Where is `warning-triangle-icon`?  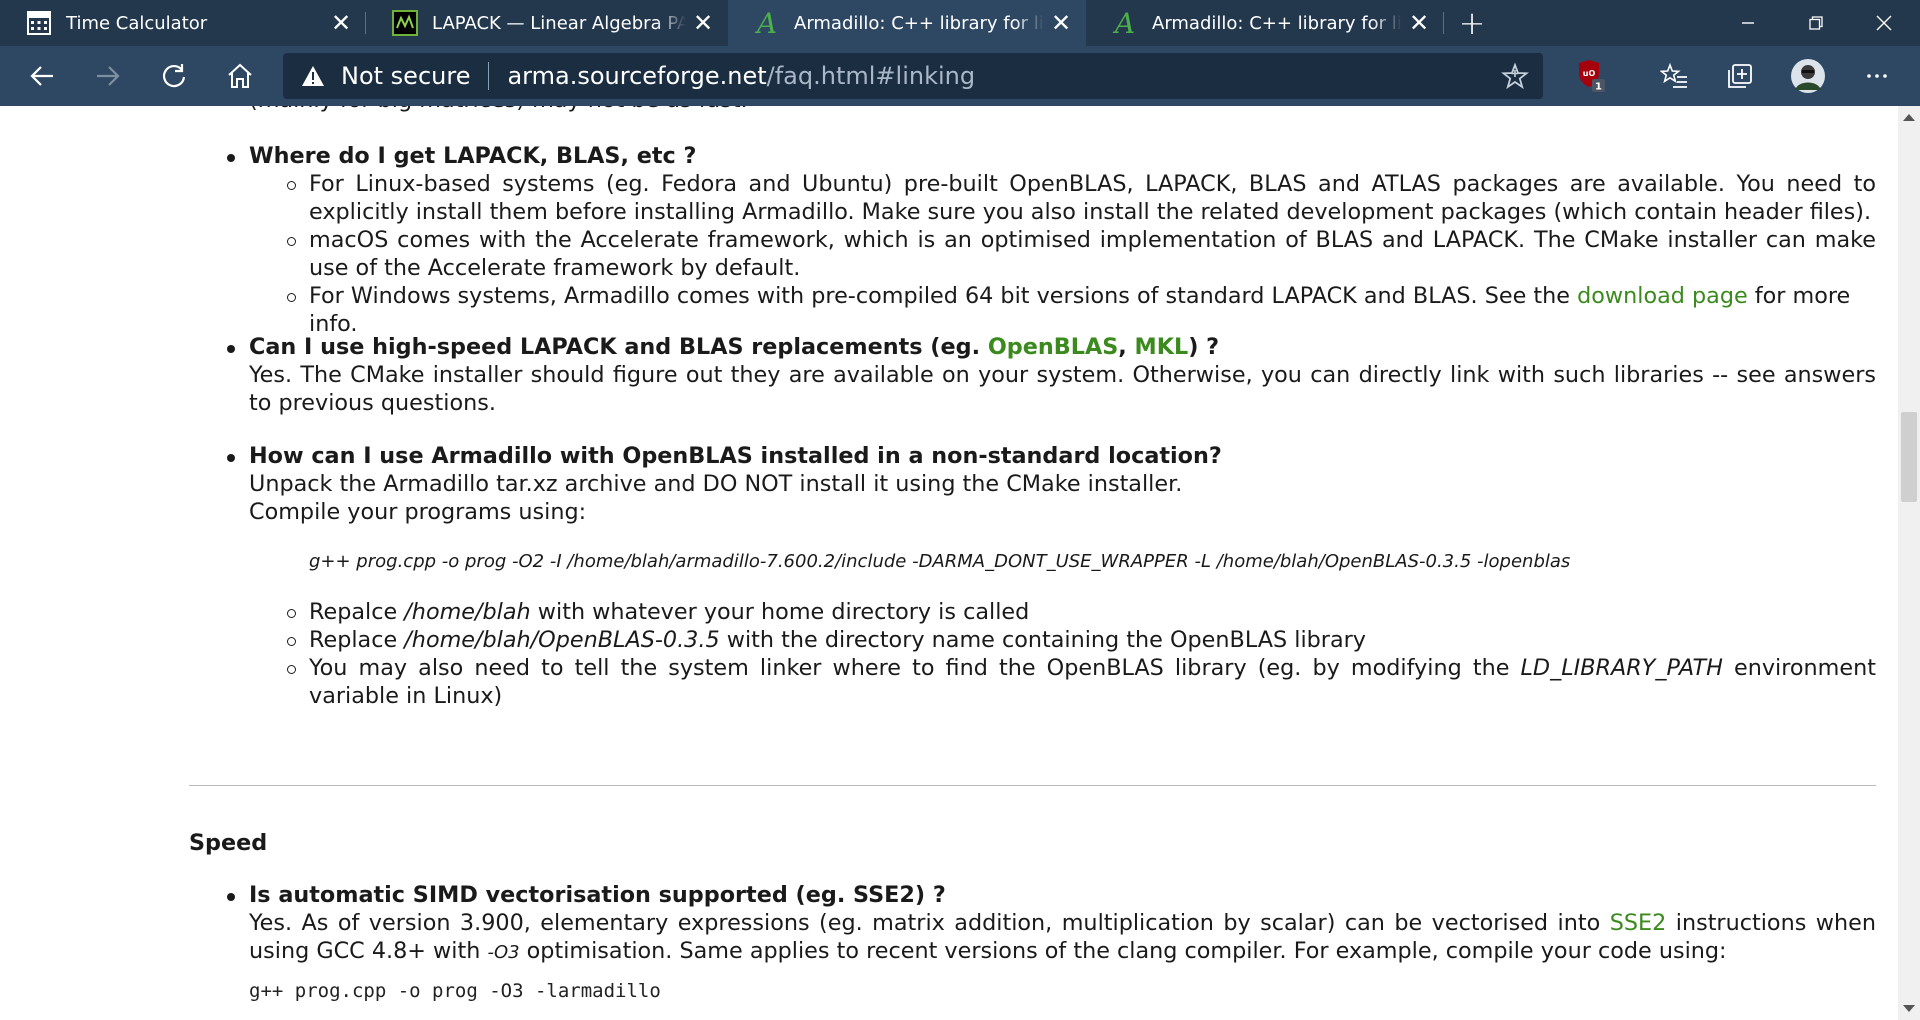 warning-triangle-icon is located at coordinates (314, 76).